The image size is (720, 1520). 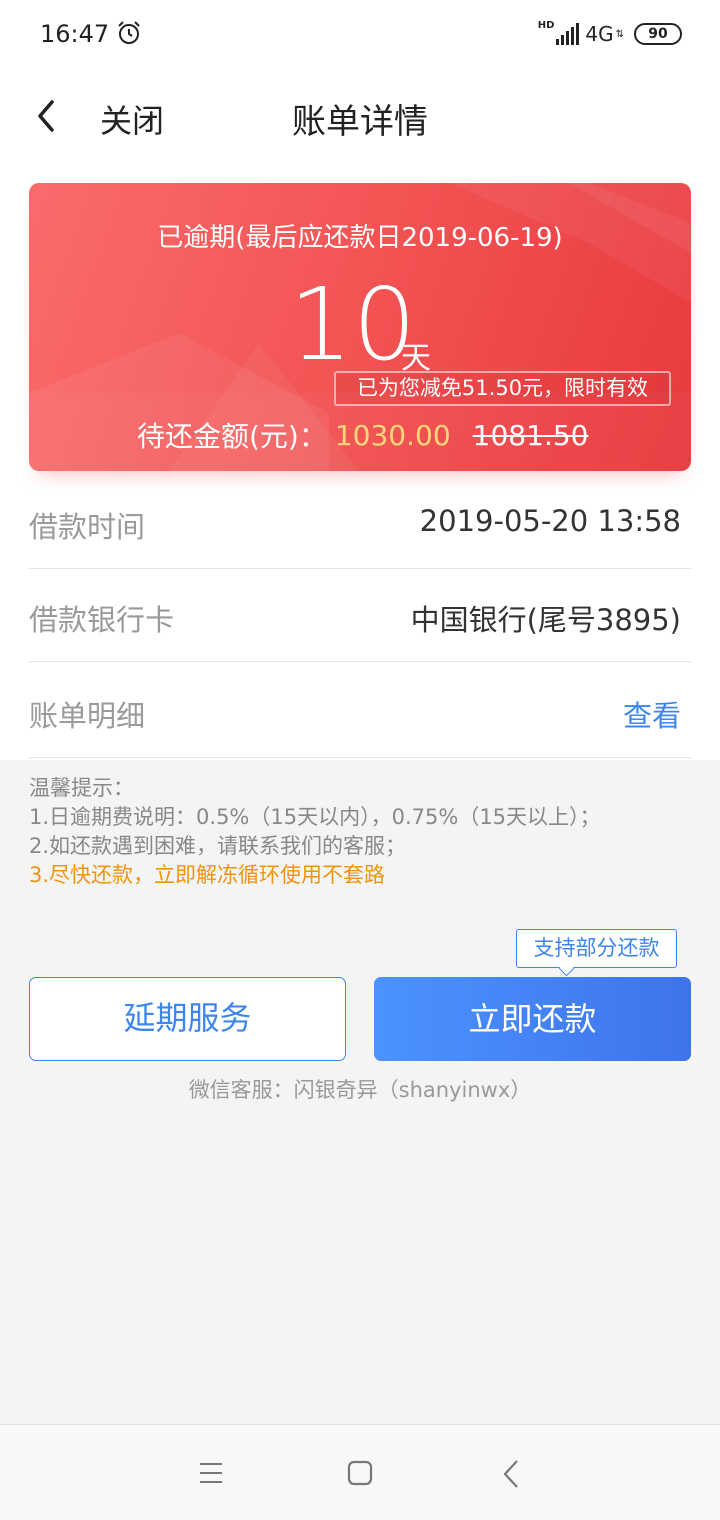 I want to click on loan-time-value: 2019-05-20 13:58, so click(x=550, y=521).